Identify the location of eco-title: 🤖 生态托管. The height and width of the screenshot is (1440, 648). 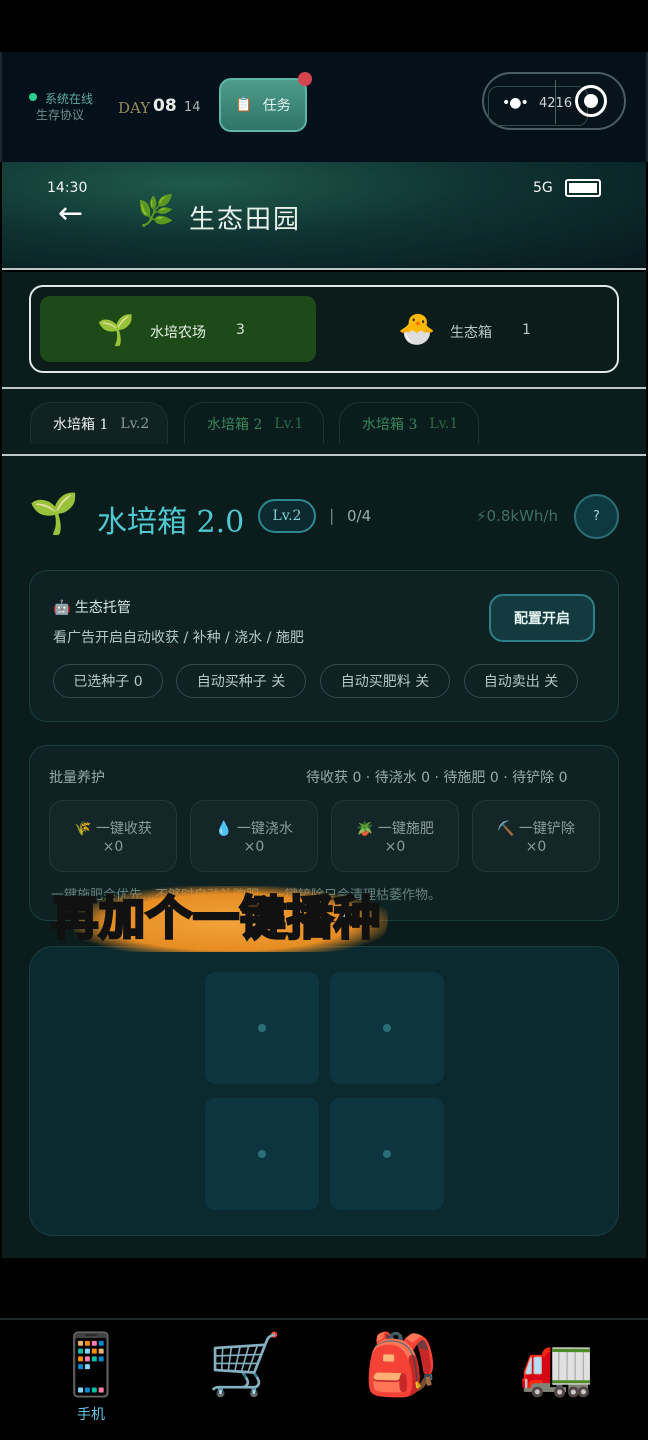
(92, 608).